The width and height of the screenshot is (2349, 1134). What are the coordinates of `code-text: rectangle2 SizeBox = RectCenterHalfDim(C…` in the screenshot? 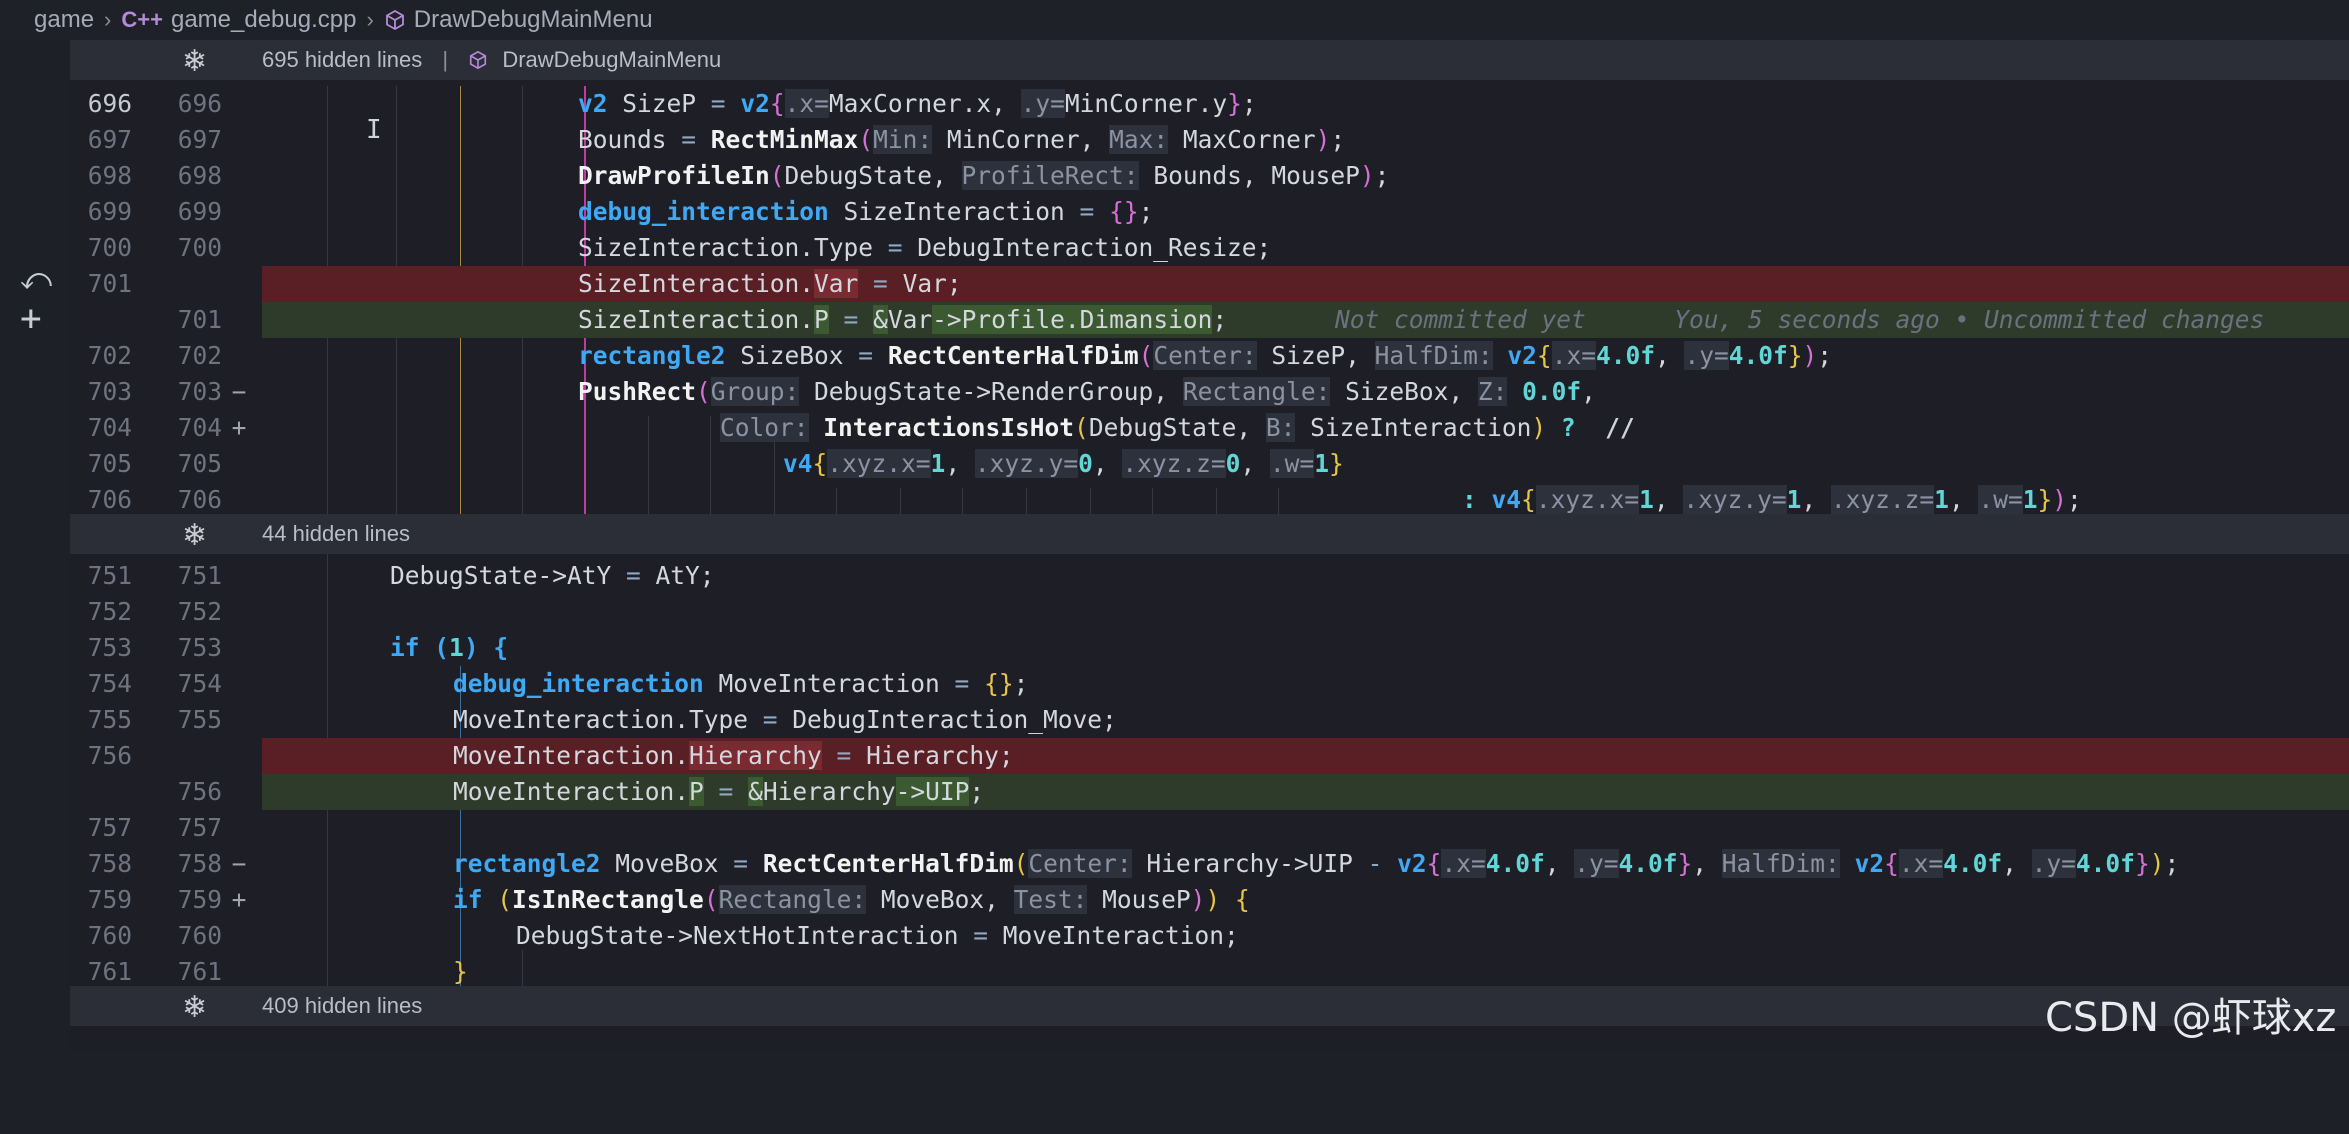 It's located at (1205, 355).